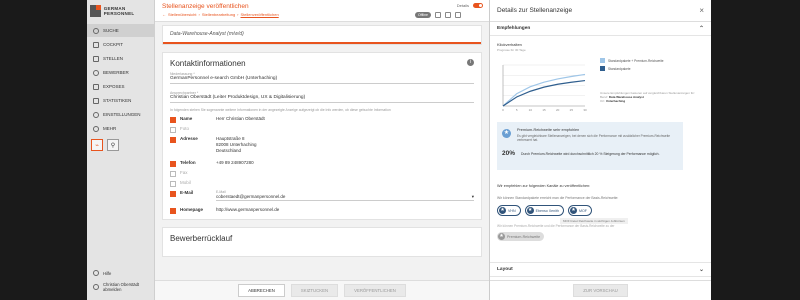 This screenshot has width=800, height=300. I want to click on channel-chip: ★ Ebenso Xenith, so click(544, 210).